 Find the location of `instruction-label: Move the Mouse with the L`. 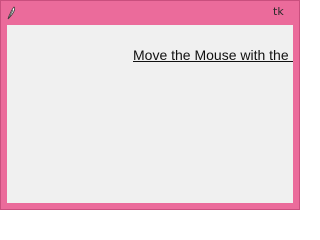

instruction-label: Move the Mouse with the L is located at coordinates (213, 55).